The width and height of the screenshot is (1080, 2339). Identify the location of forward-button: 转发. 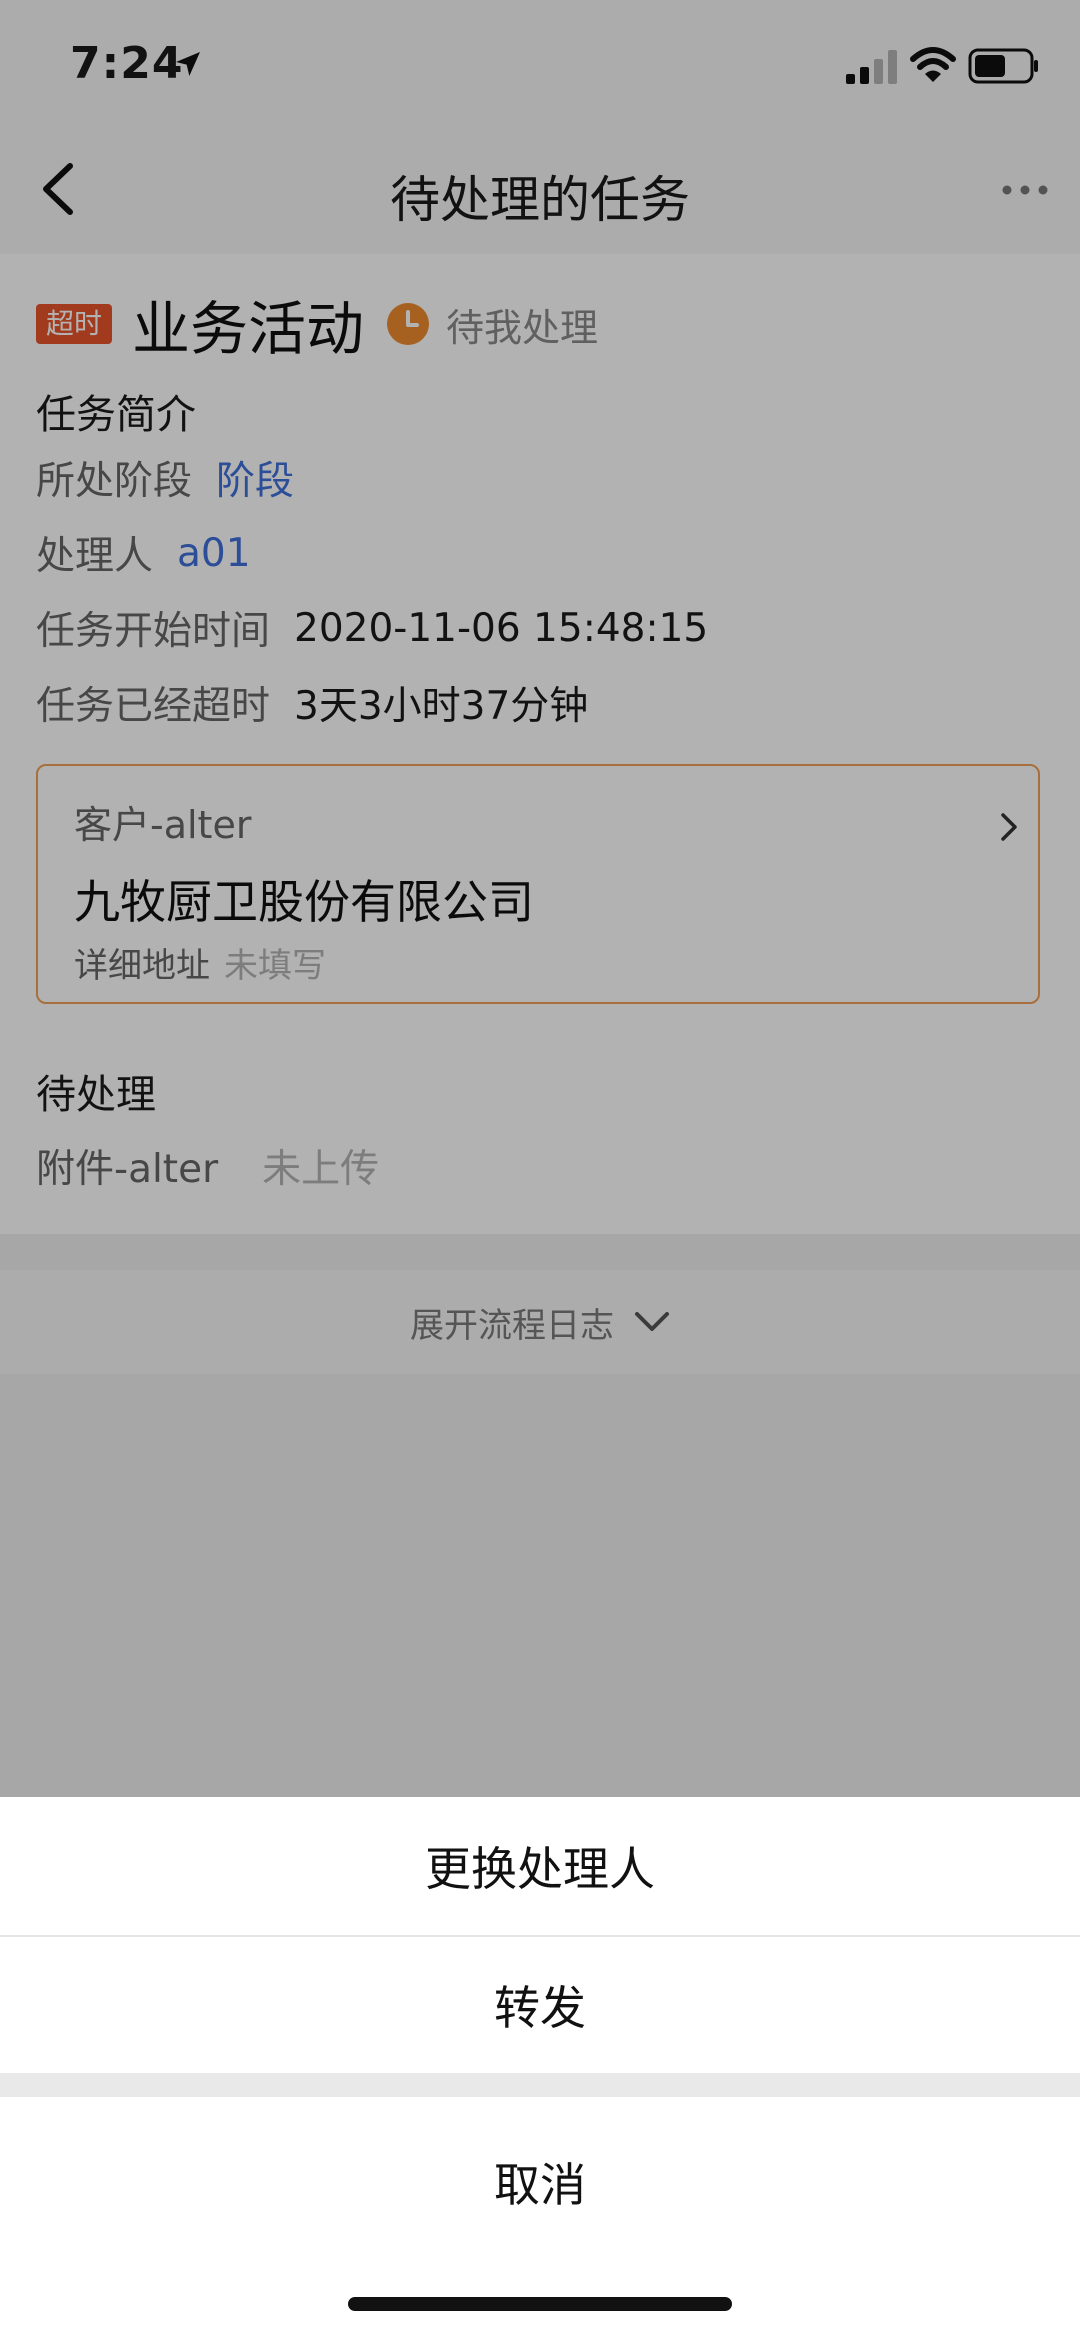
(540, 2005).